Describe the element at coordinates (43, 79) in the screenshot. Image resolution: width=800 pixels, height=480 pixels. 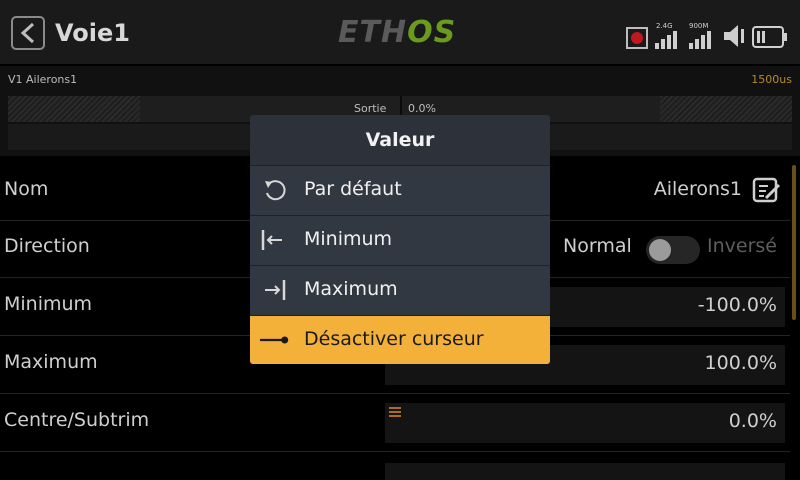
I see `channel-name: V1 Ailerons1` at that location.